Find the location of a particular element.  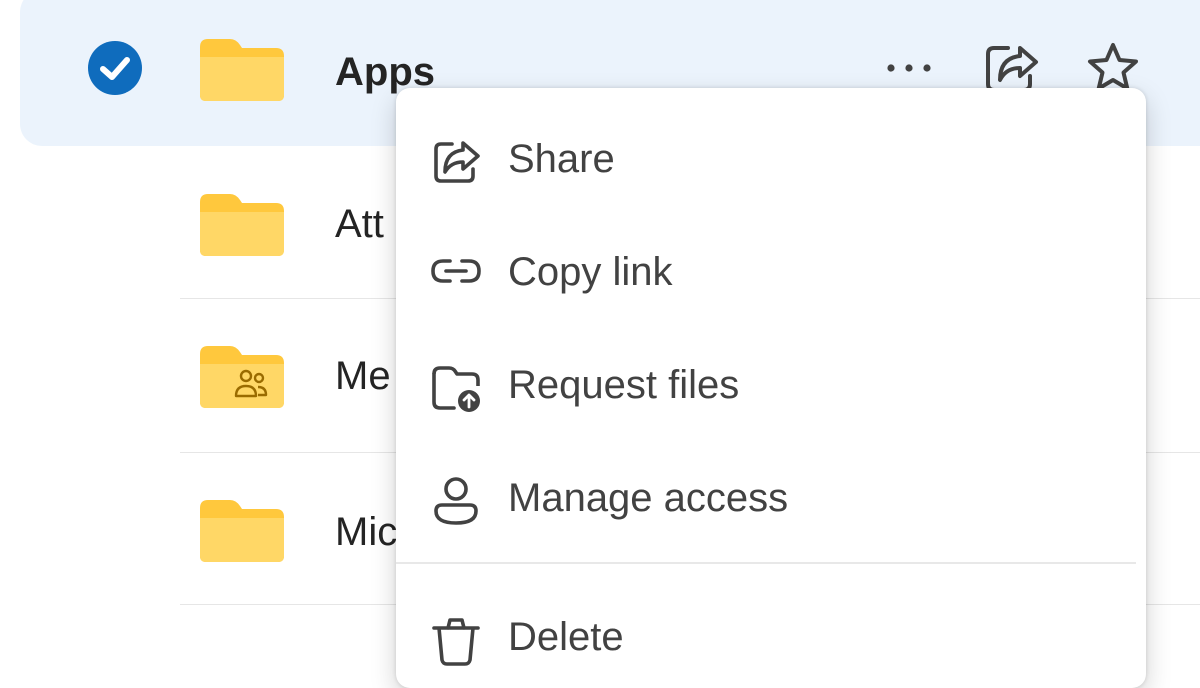

menu-item-delete: Delete is located at coordinates (771, 638).